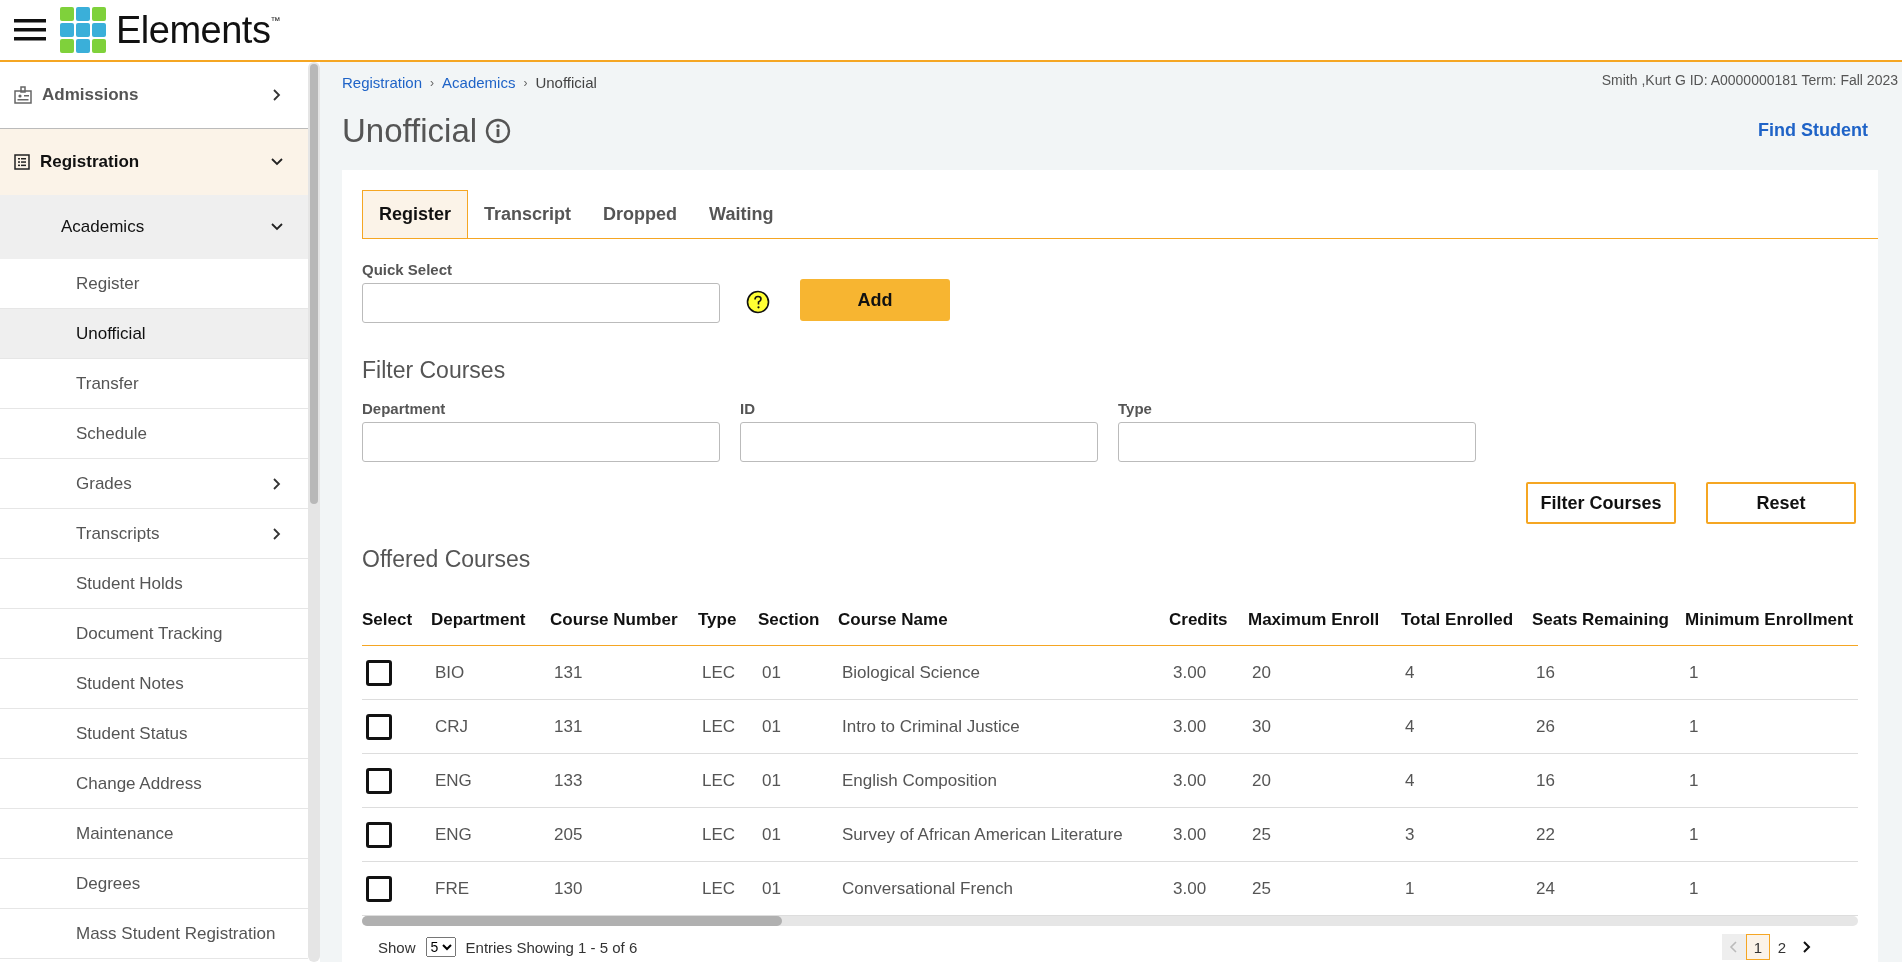  What do you see at coordinates (404, 408) in the screenshot?
I see `field-label: Department` at bounding box center [404, 408].